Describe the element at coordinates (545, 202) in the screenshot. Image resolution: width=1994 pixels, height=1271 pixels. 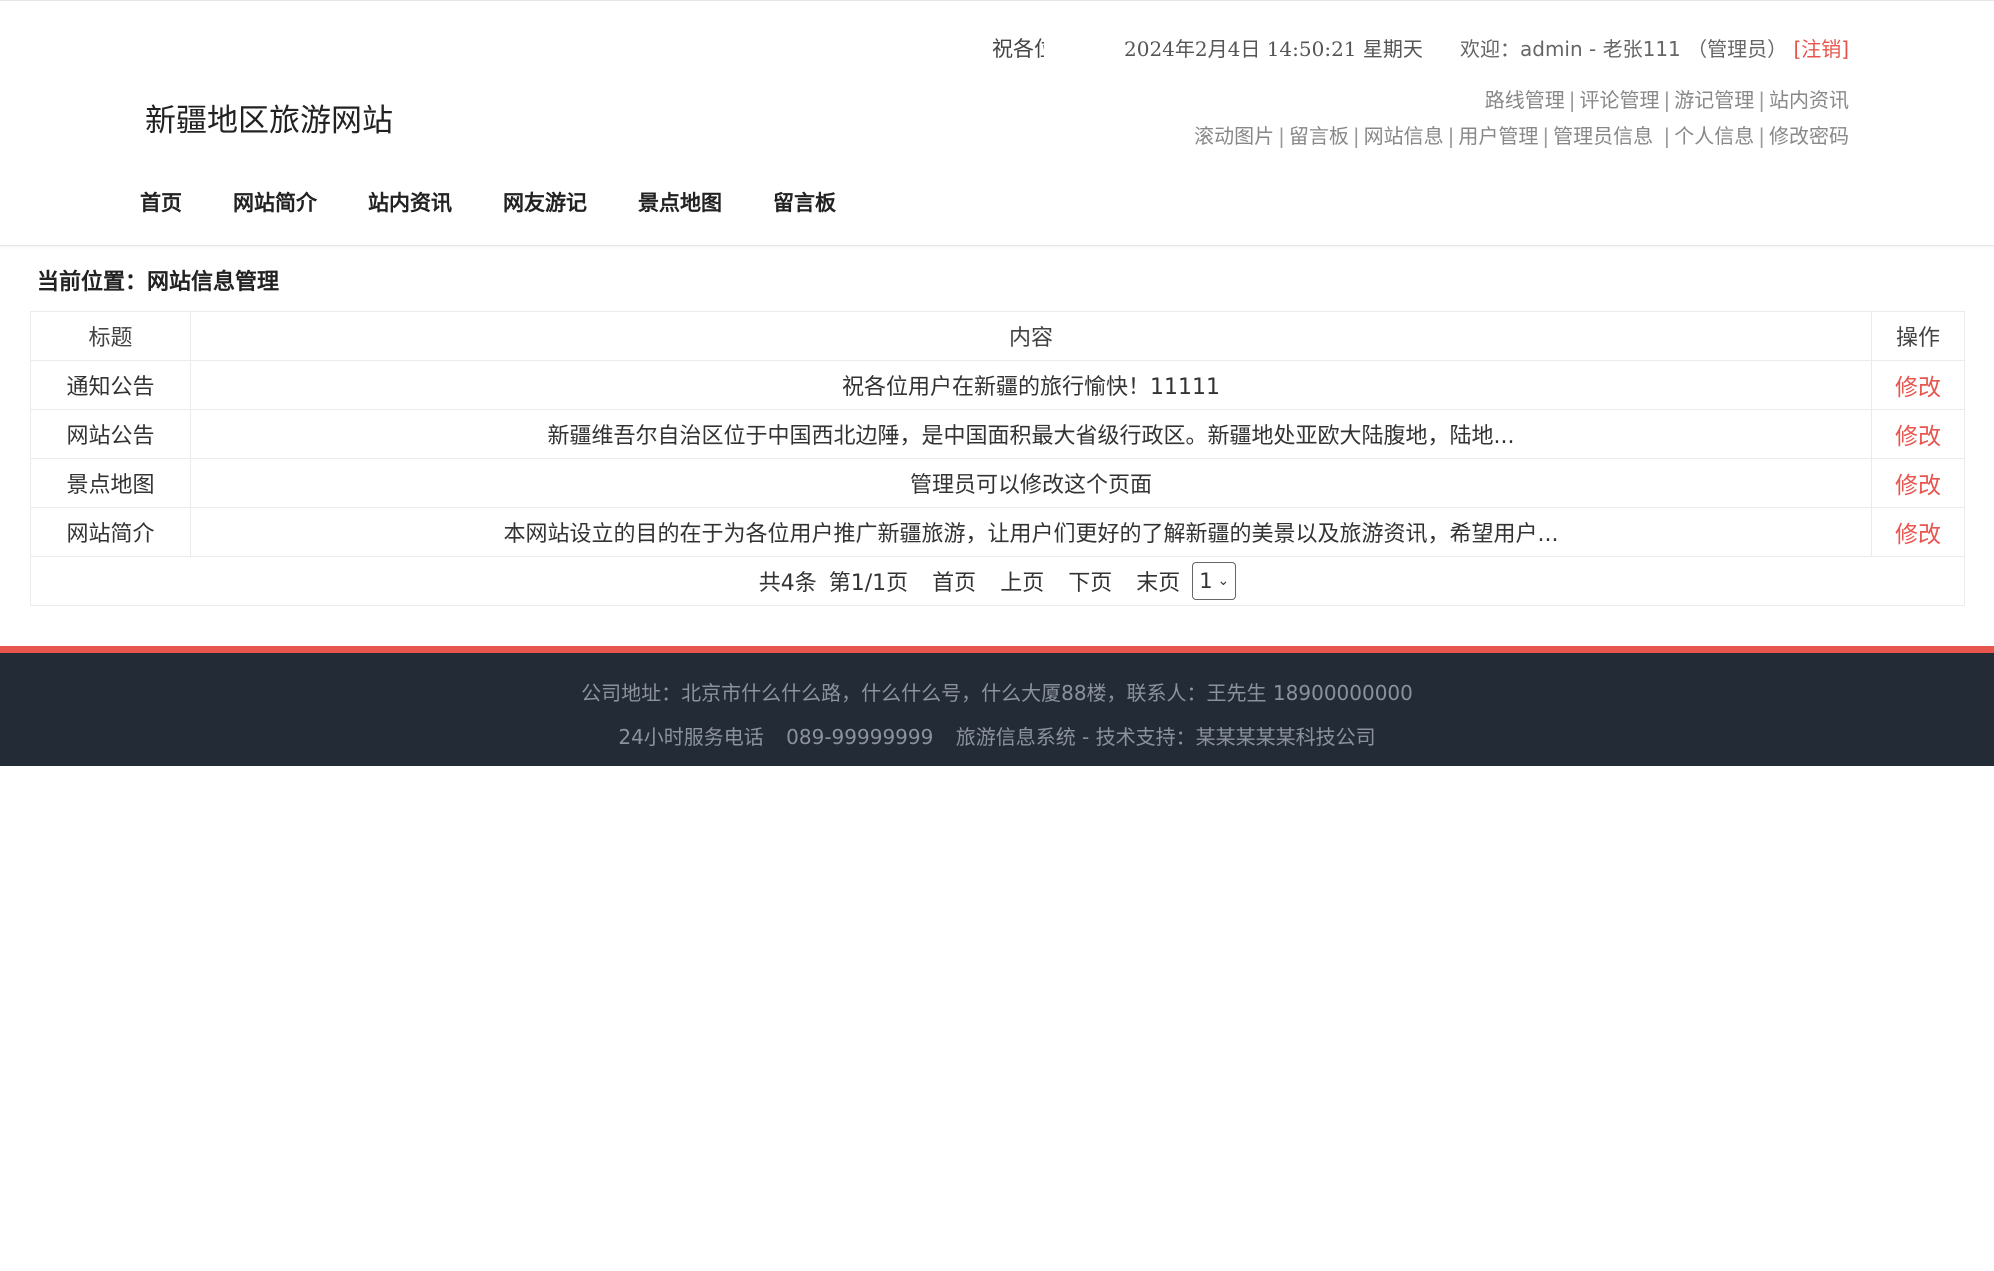
I see `nav-item-travelogues: 网友游记` at that location.